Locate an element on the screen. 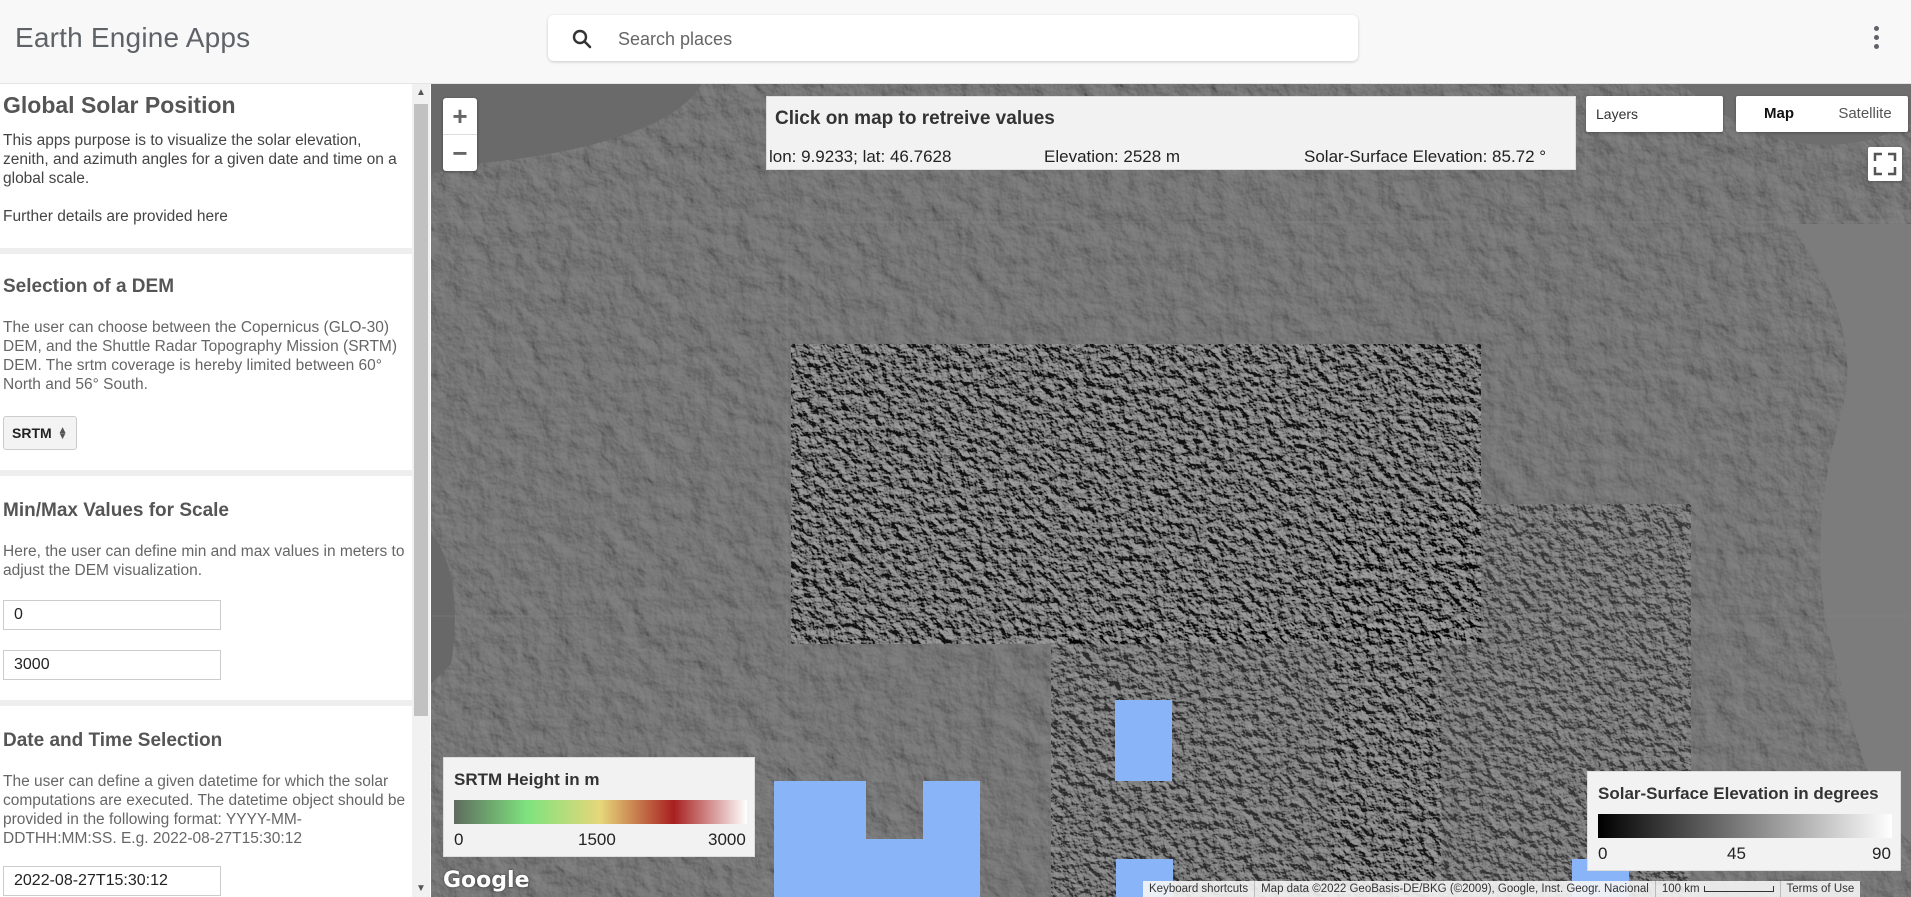 Image resolution: width=1911 pixels, height=897 pixels. solar-legend-tick-mid: 45 is located at coordinates (1736, 853).